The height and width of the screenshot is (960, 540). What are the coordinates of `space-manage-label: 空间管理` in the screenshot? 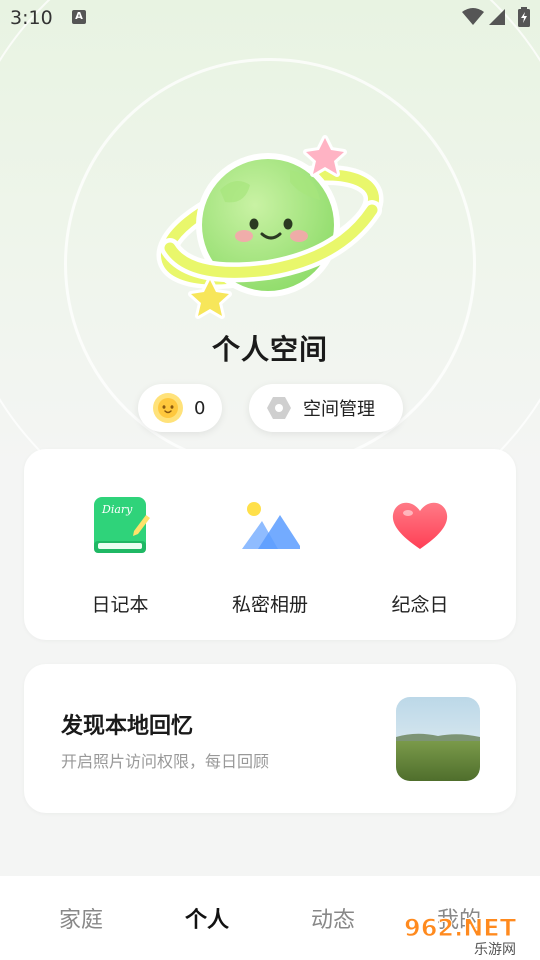 It's located at (339, 409).